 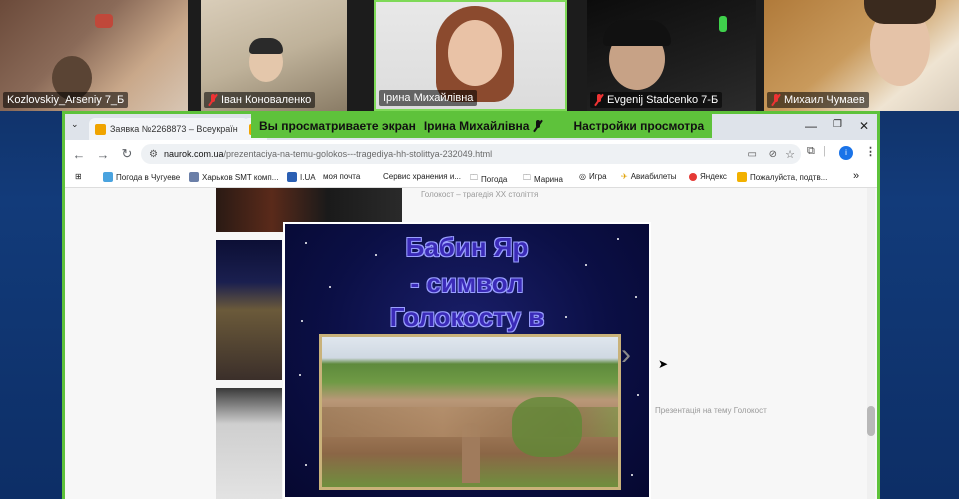 I want to click on bookmark-item: 🗀 Погода, so click(x=488, y=179).